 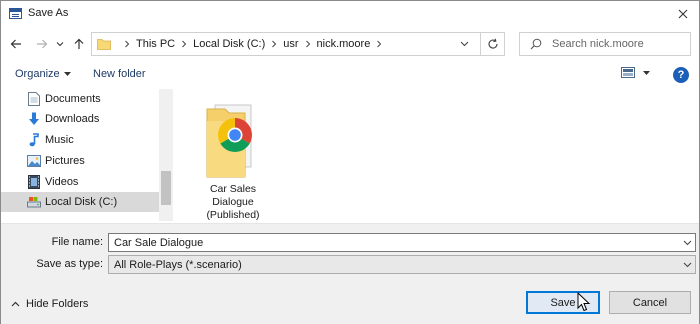 What do you see at coordinates (65, 161) in the screenshot?
I see `sidebar-item-label: Pictures` at bounding box center [65, 161].